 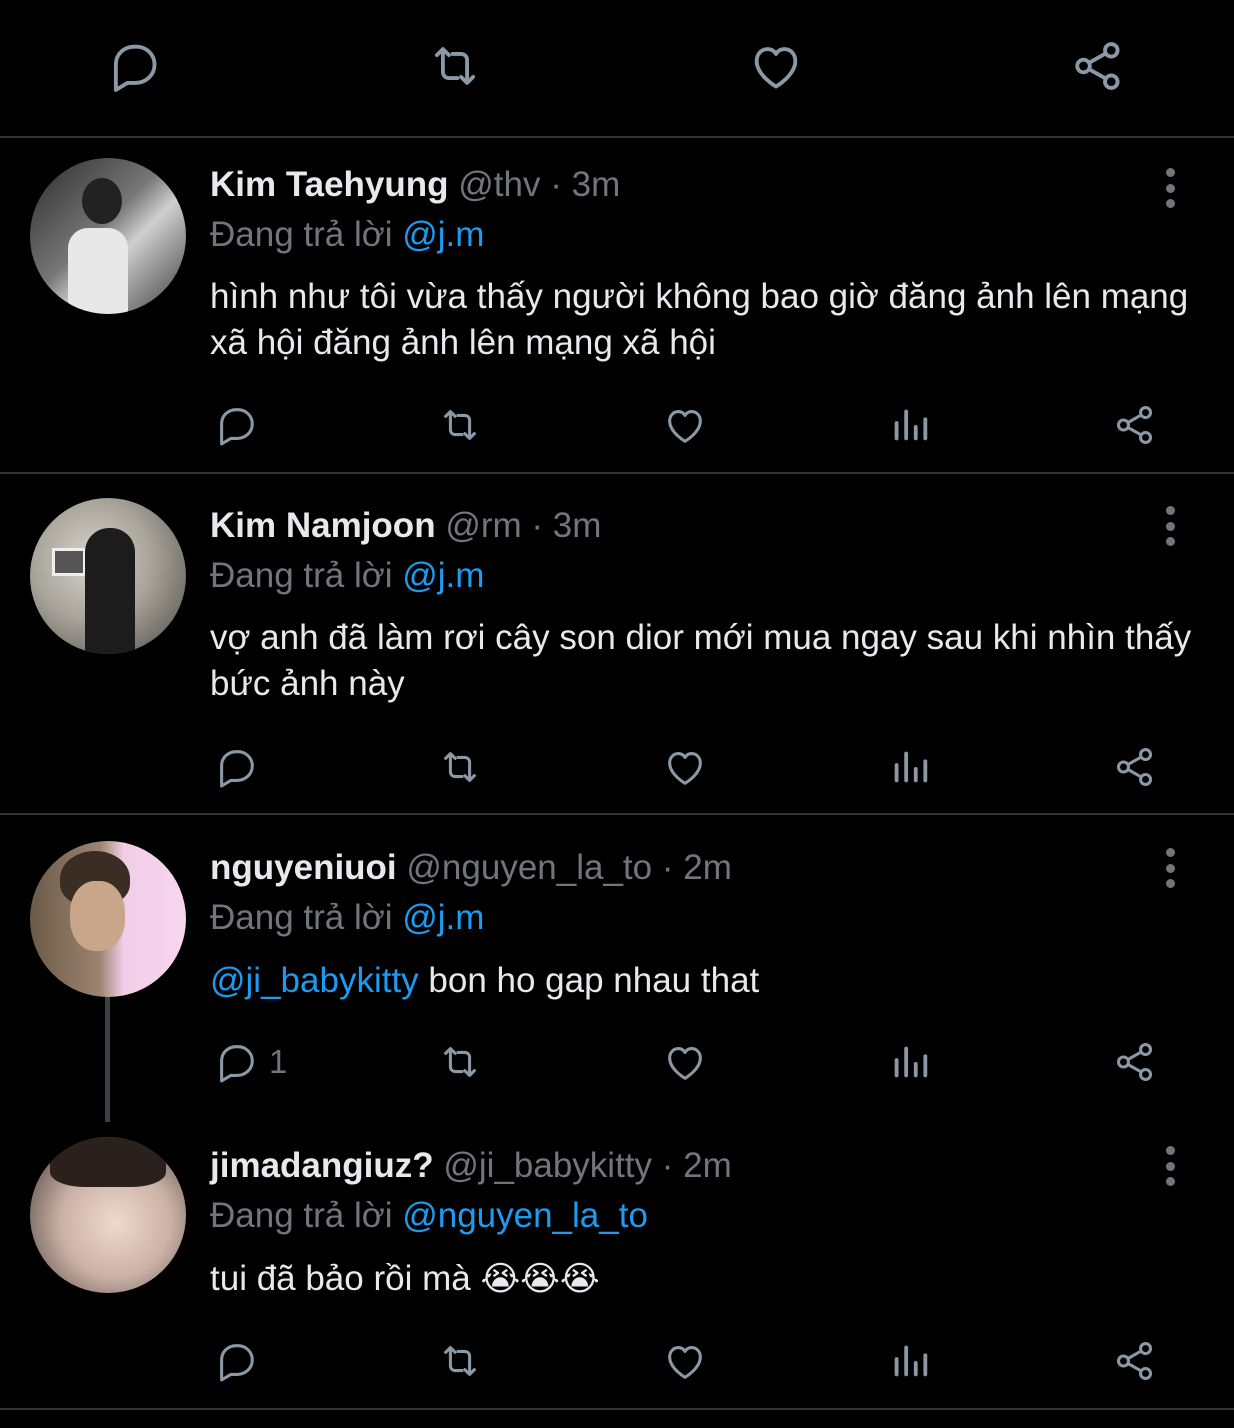 I want to click on tweet-header: Kim Taehyung @thv · 3m, so click(x=415, y=185).